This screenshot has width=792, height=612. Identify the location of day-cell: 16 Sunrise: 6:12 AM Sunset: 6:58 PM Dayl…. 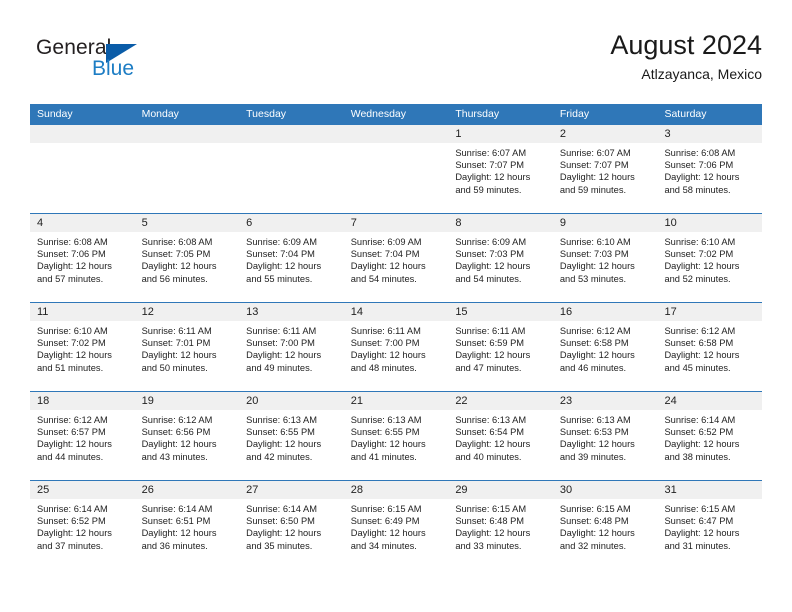
(605, 347).